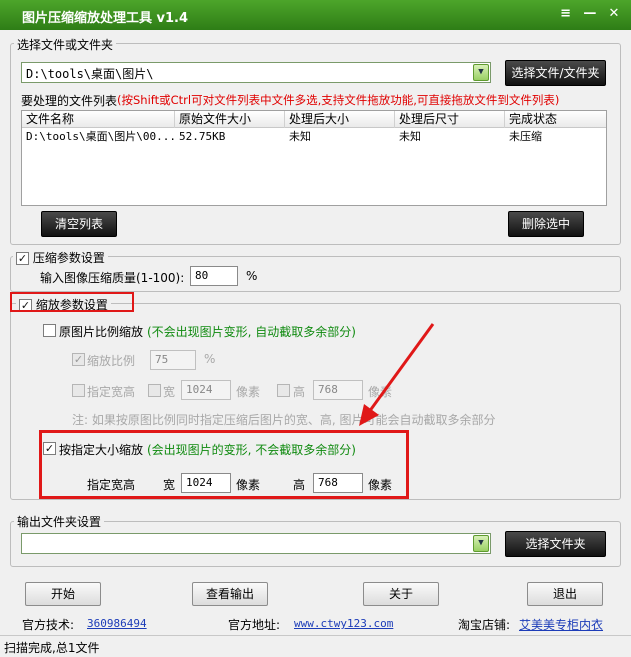 This screenshot has height=657, width=631. I want to click on close-icon: ✕, so click(614, 14).